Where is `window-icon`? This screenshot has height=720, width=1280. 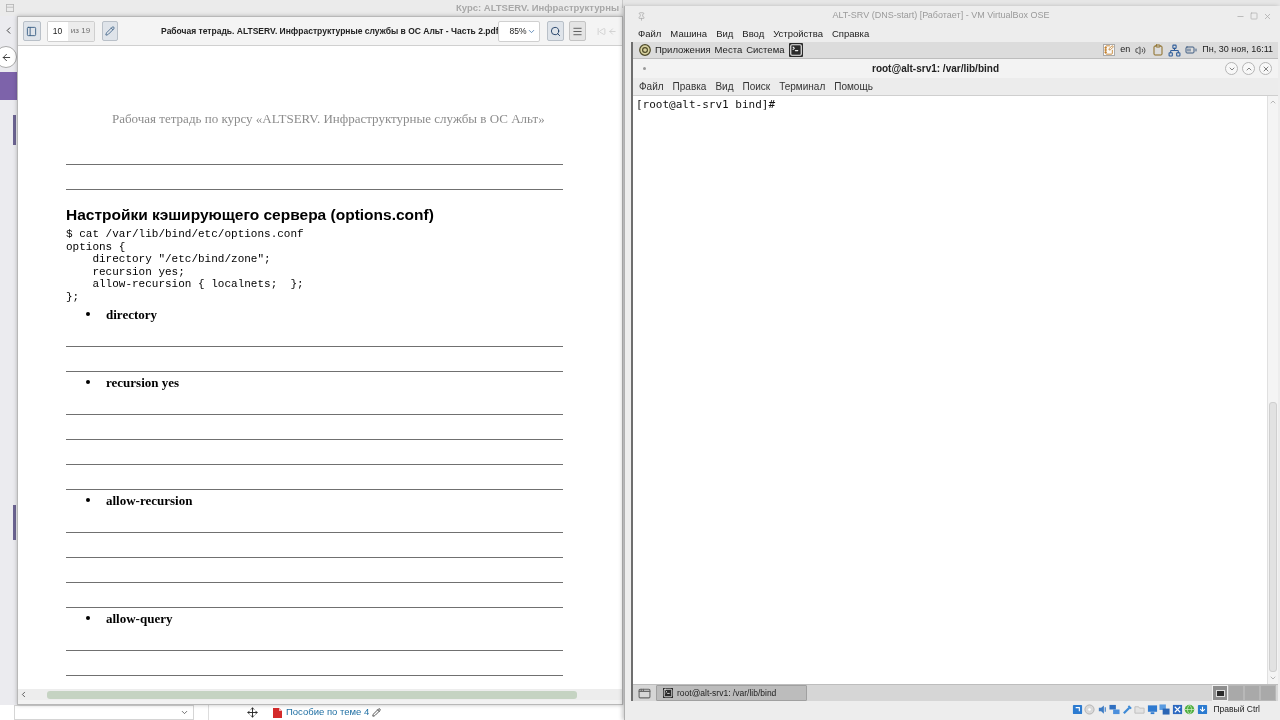
window-icon is located at coordinates (644, 693).